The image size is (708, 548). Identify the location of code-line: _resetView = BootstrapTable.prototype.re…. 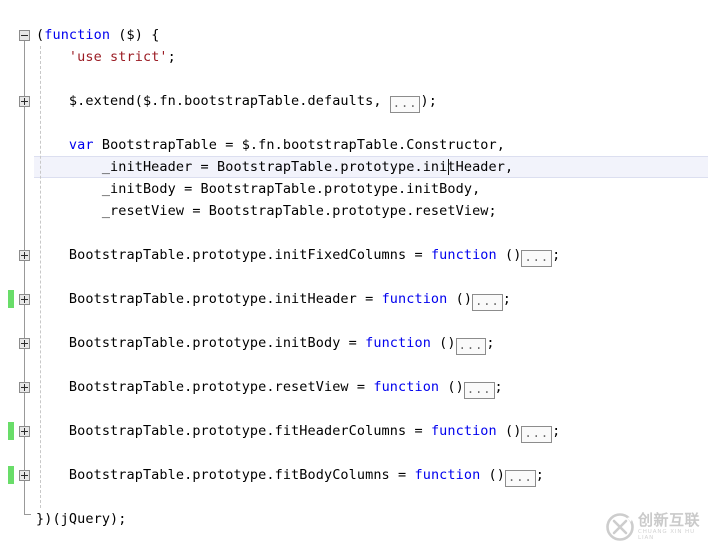
(266, 211).